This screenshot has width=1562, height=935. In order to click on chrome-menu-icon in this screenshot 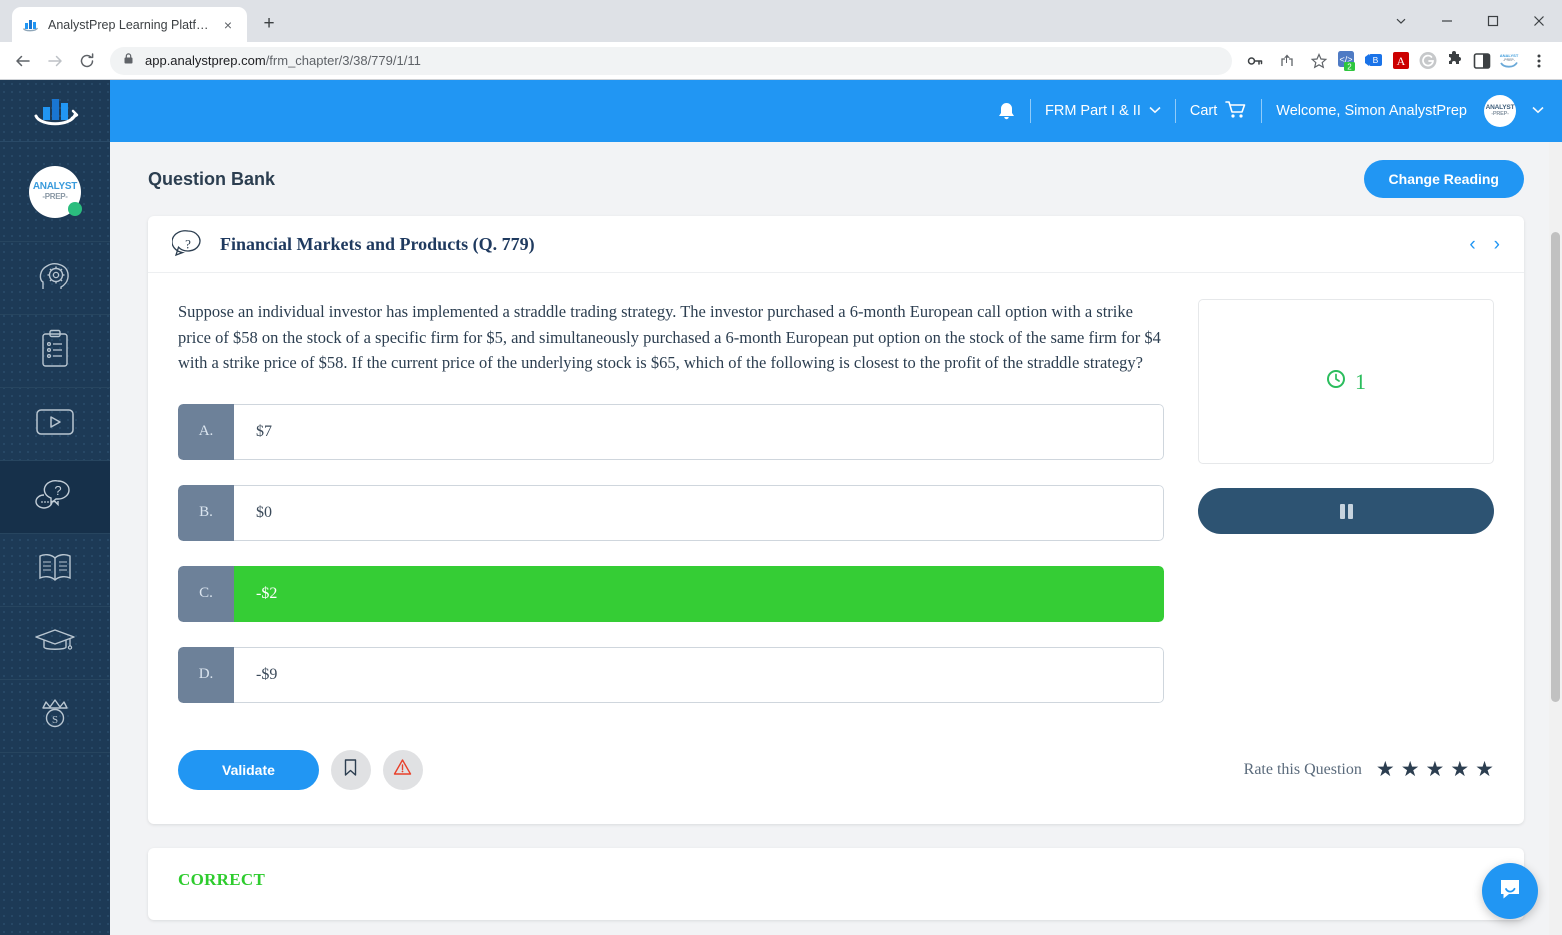, I will do `click(1539, 61)`.